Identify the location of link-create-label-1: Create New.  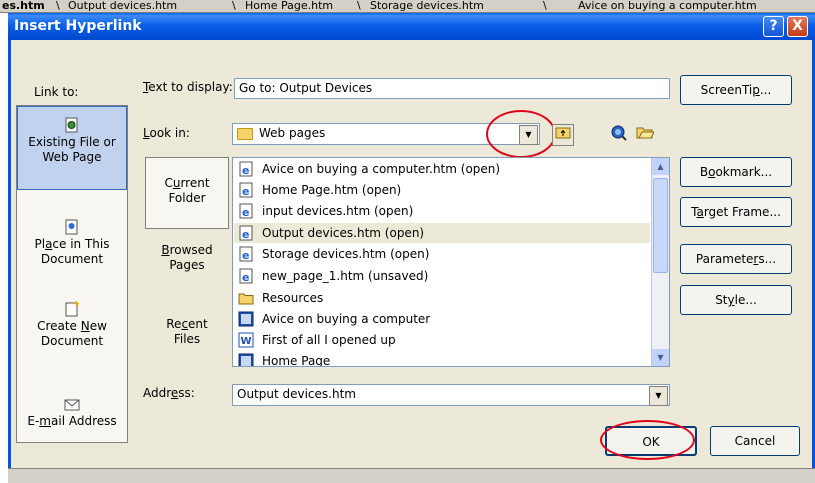
(72, 326).